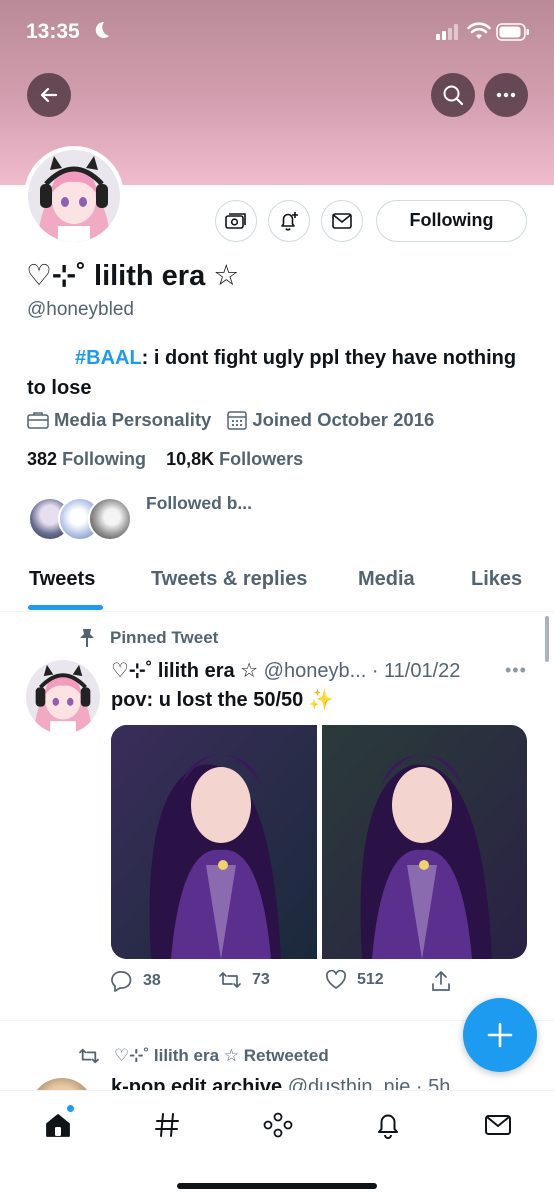 This screenshot has width=554, height=1200. Describe the element at coordinates (53, 31) in the screenshot. I see `status-time: 13:35` at that location.